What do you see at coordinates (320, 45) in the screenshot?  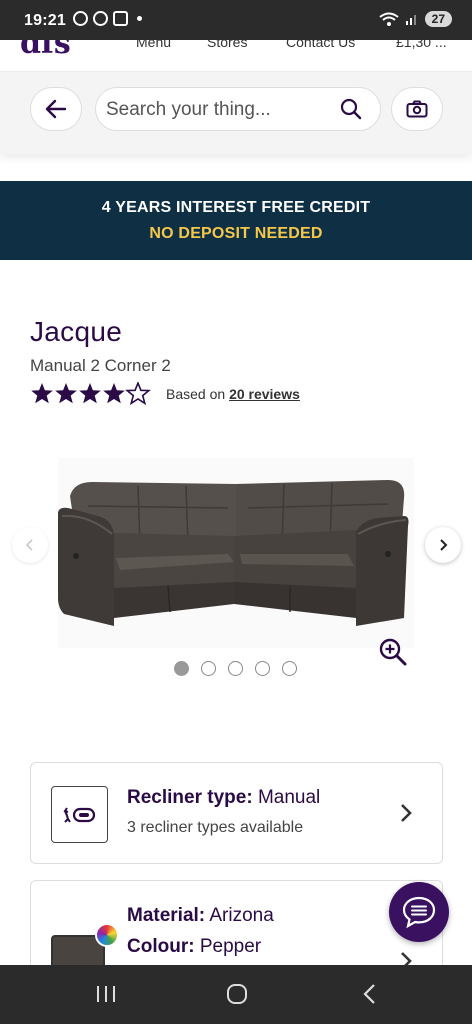 I see `nav-contact: Contact Us` at bounding box center [320, 45].